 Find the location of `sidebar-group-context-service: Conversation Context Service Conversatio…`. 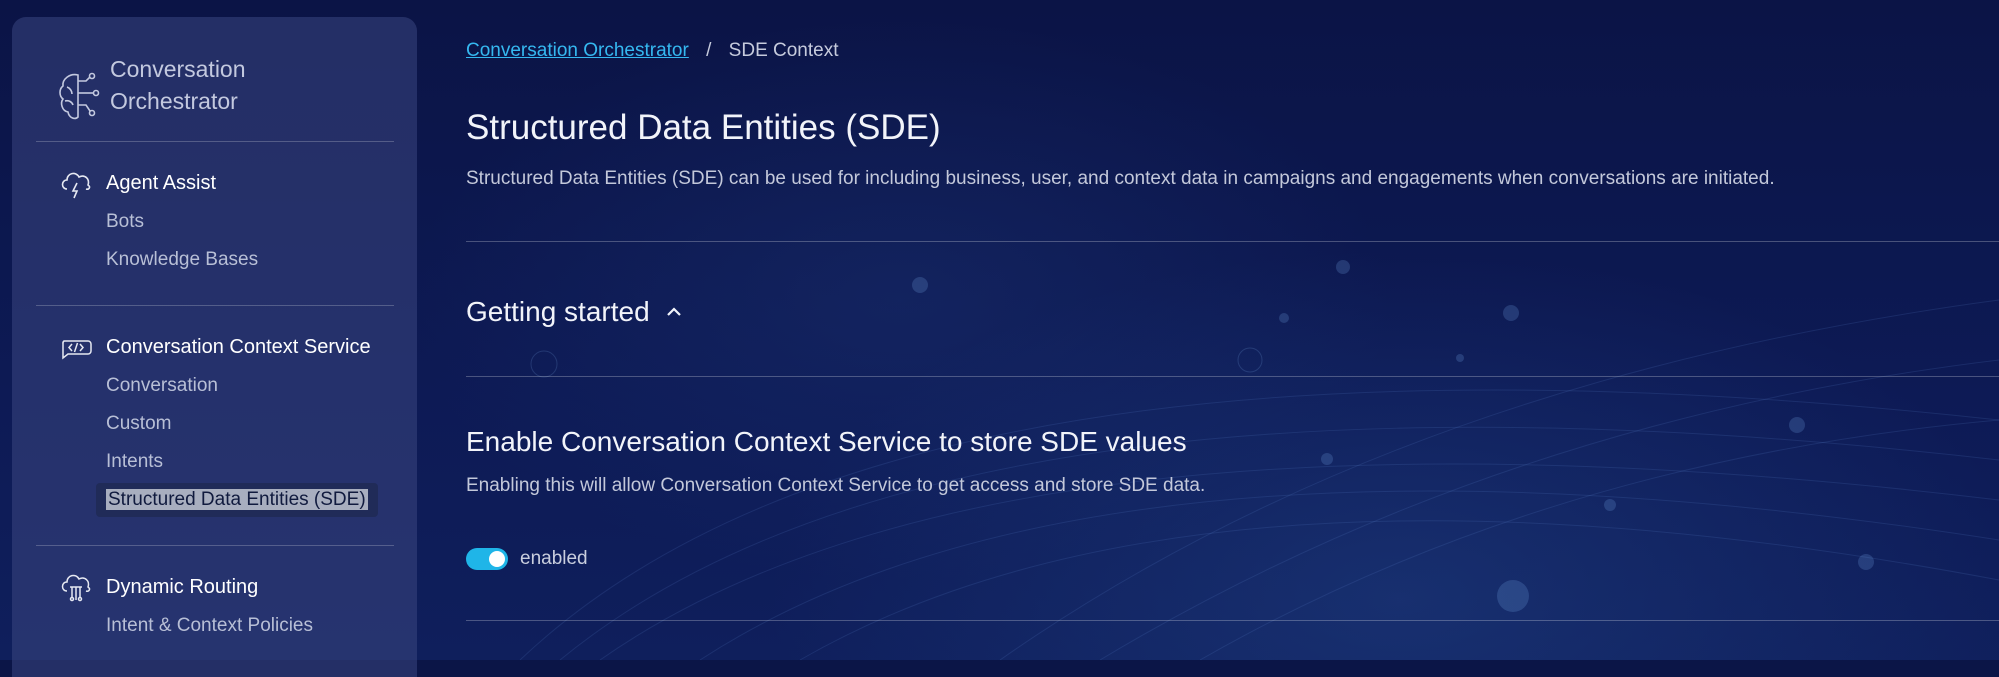

sidebar-group-context-service: Conversation Context Service Conversatio… is located at coordinates (218, 423).